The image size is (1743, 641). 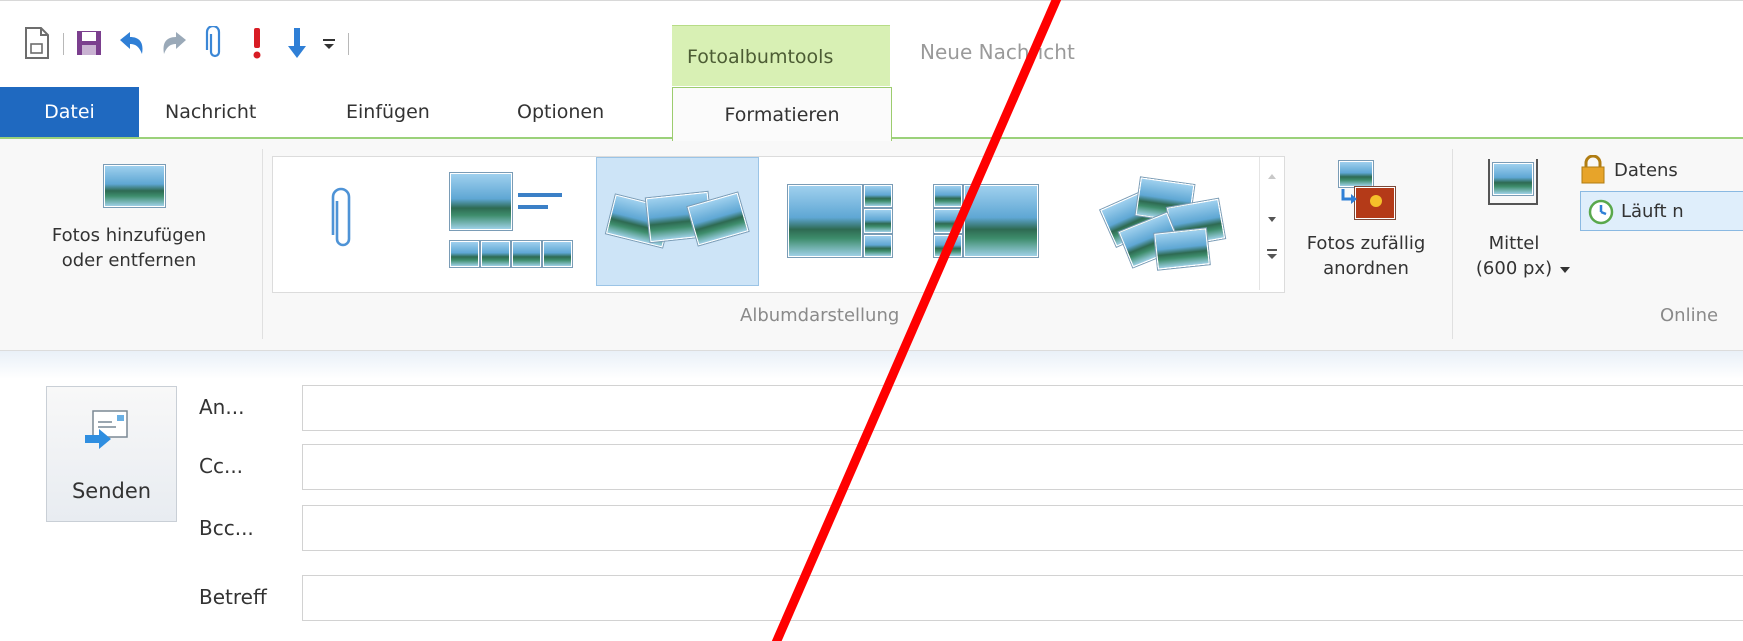 I want to click on undo-icon, so click(x=131, y=43).